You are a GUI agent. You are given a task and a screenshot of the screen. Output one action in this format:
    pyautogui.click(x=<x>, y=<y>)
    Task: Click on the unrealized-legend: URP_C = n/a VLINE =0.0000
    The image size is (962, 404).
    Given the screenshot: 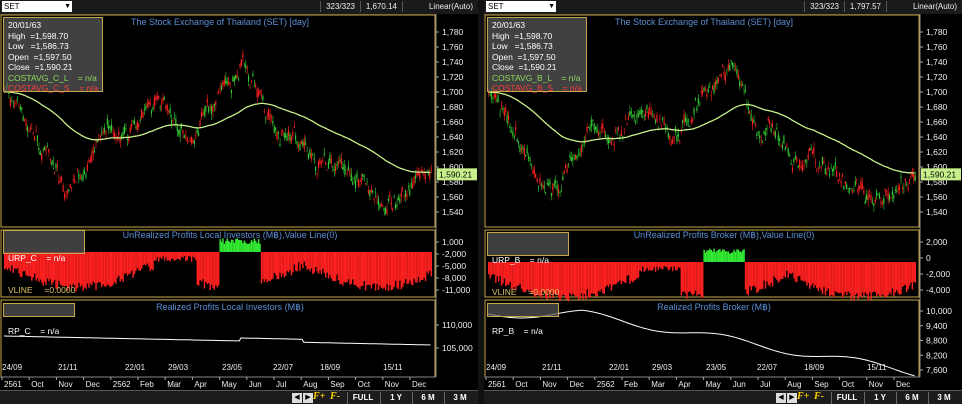 What is the action you would take?
    pyautogui.click(x=44, y=262)
    